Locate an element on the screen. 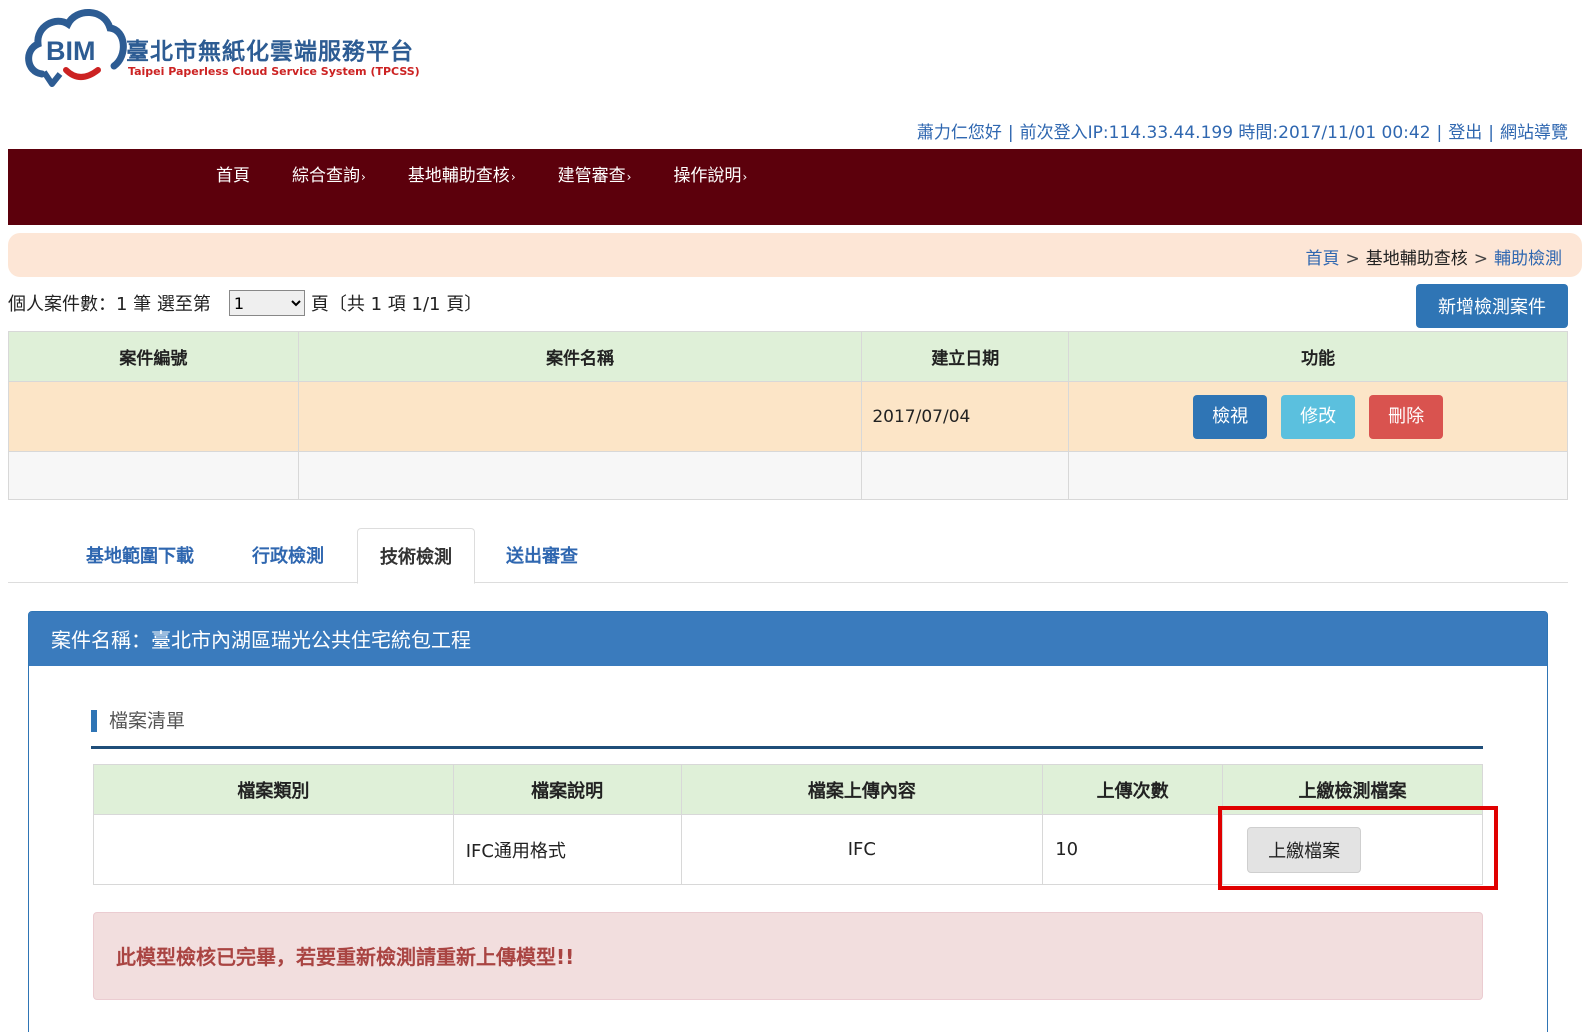 This screenshot has height=1032, width=1582. view-button: 檢視 is located at coordinates (1230, 416).